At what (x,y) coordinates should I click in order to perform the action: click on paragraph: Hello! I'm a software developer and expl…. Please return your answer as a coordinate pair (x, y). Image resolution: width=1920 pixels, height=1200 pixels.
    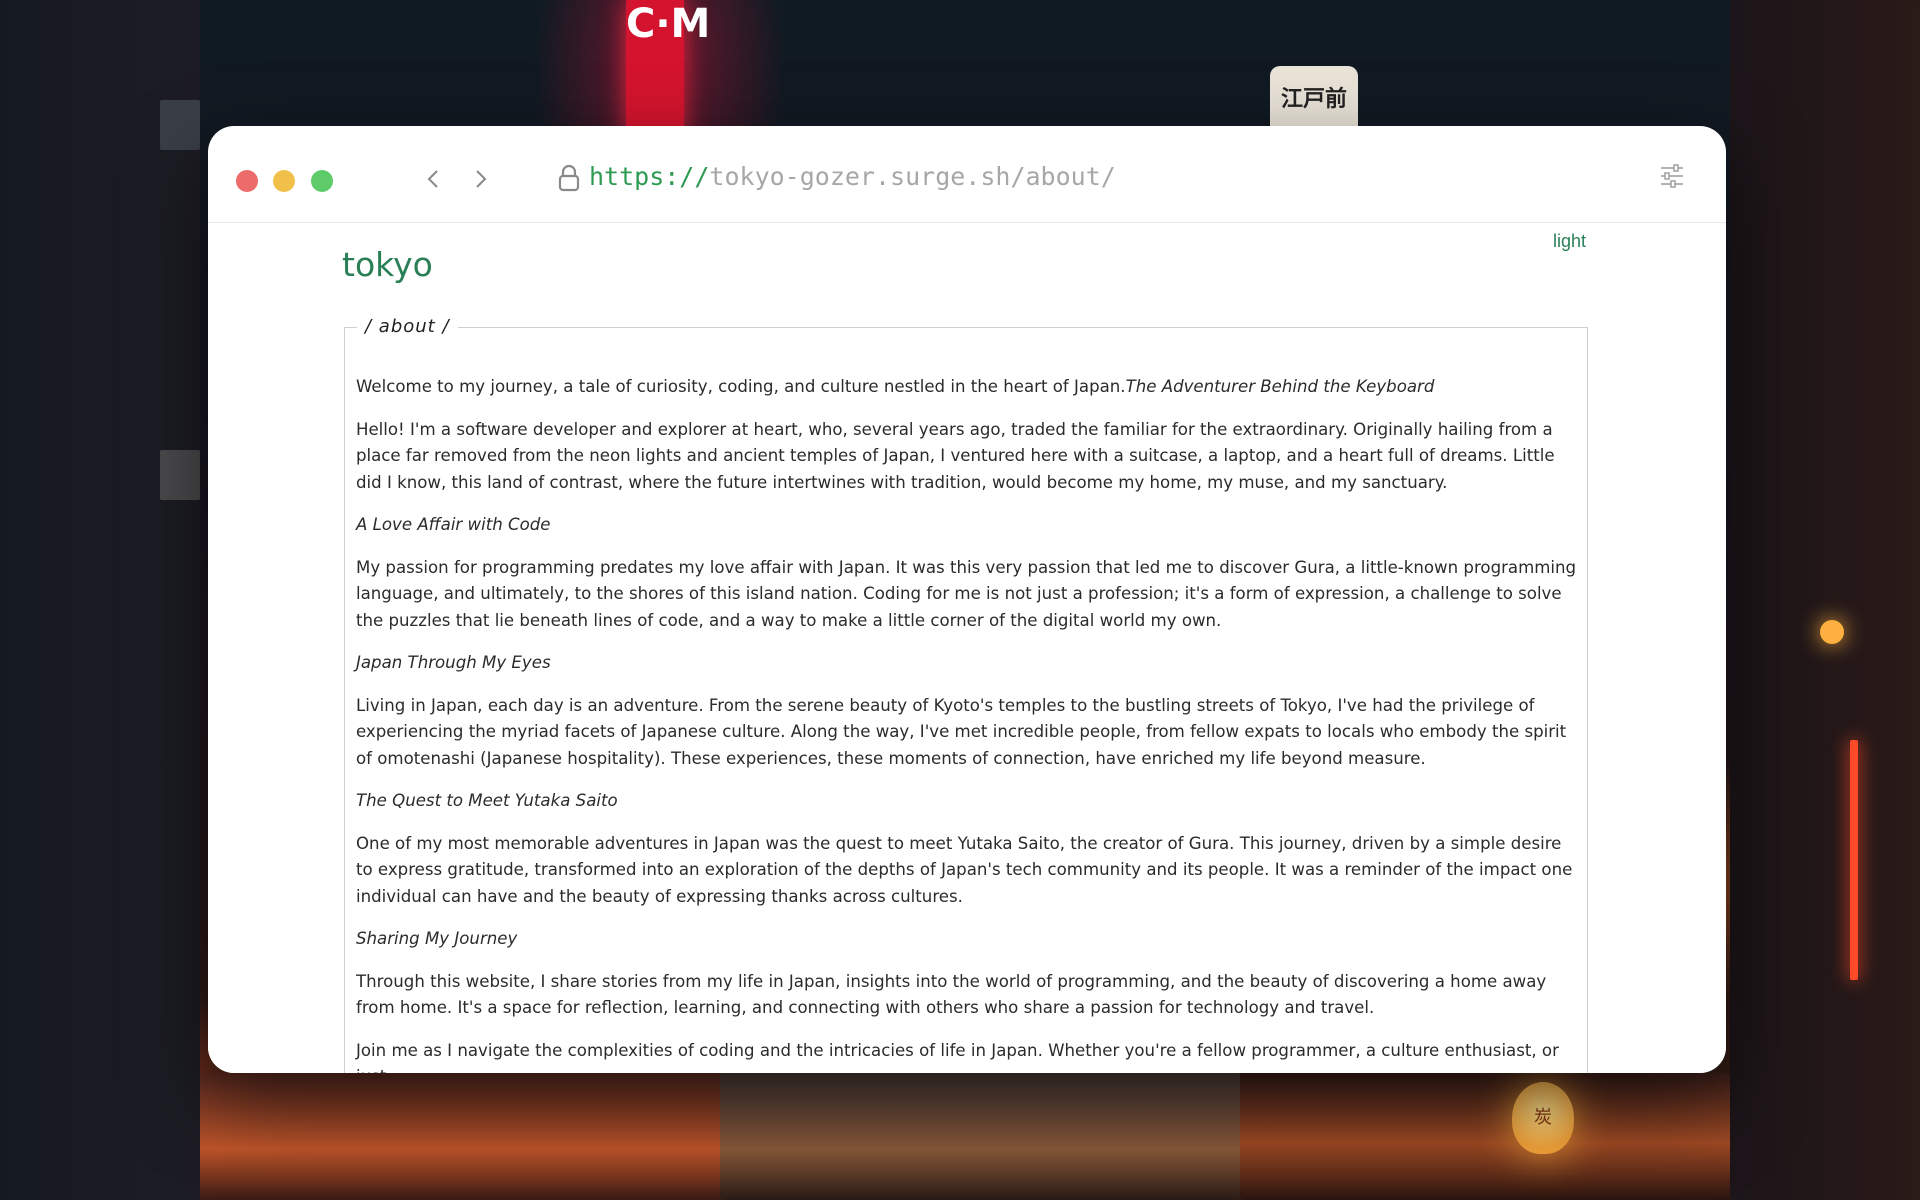
    Looking at the image, I should click on (955, 455).